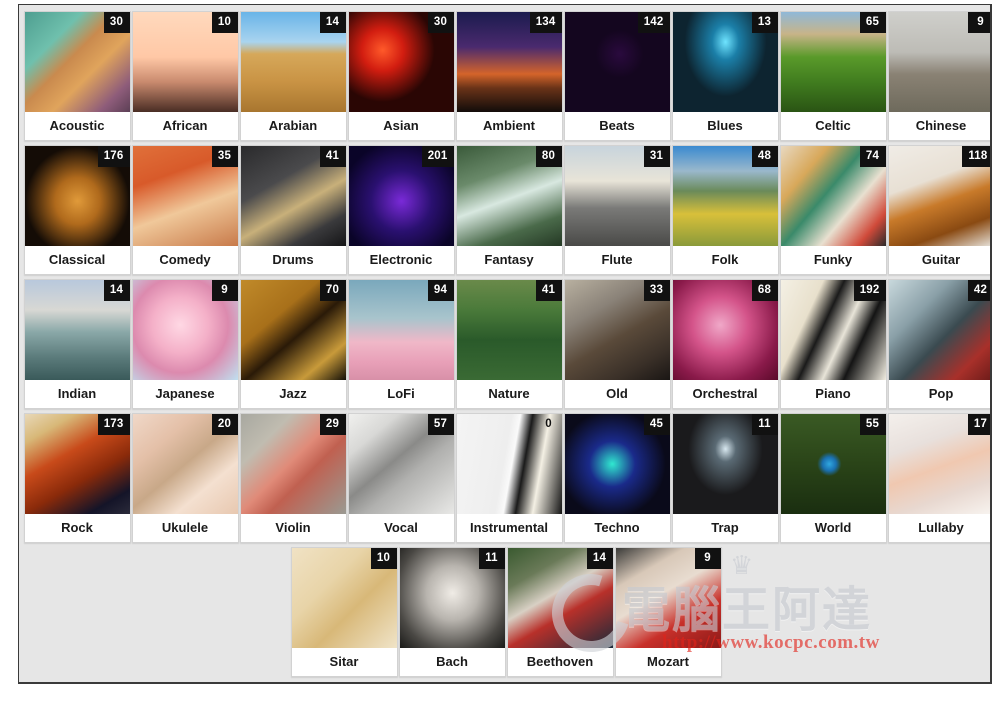 The image size is (1000, 706). I want to click on category-thumbnail: 13, so click(725, 62).